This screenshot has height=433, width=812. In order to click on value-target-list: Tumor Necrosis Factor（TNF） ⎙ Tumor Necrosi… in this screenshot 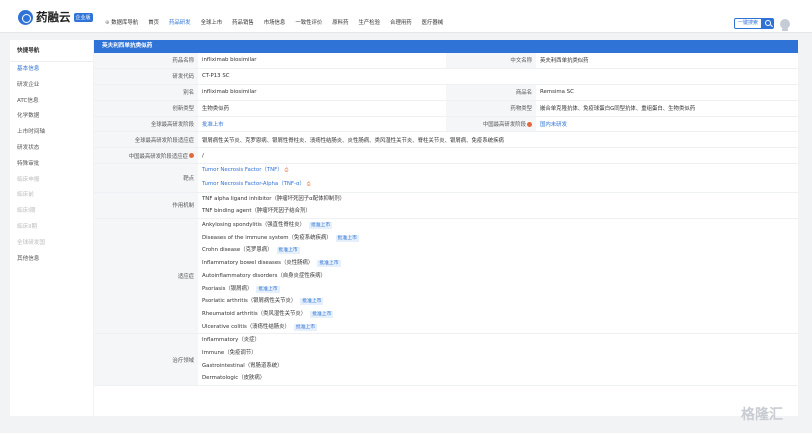, I will do `click(498, 177)`.